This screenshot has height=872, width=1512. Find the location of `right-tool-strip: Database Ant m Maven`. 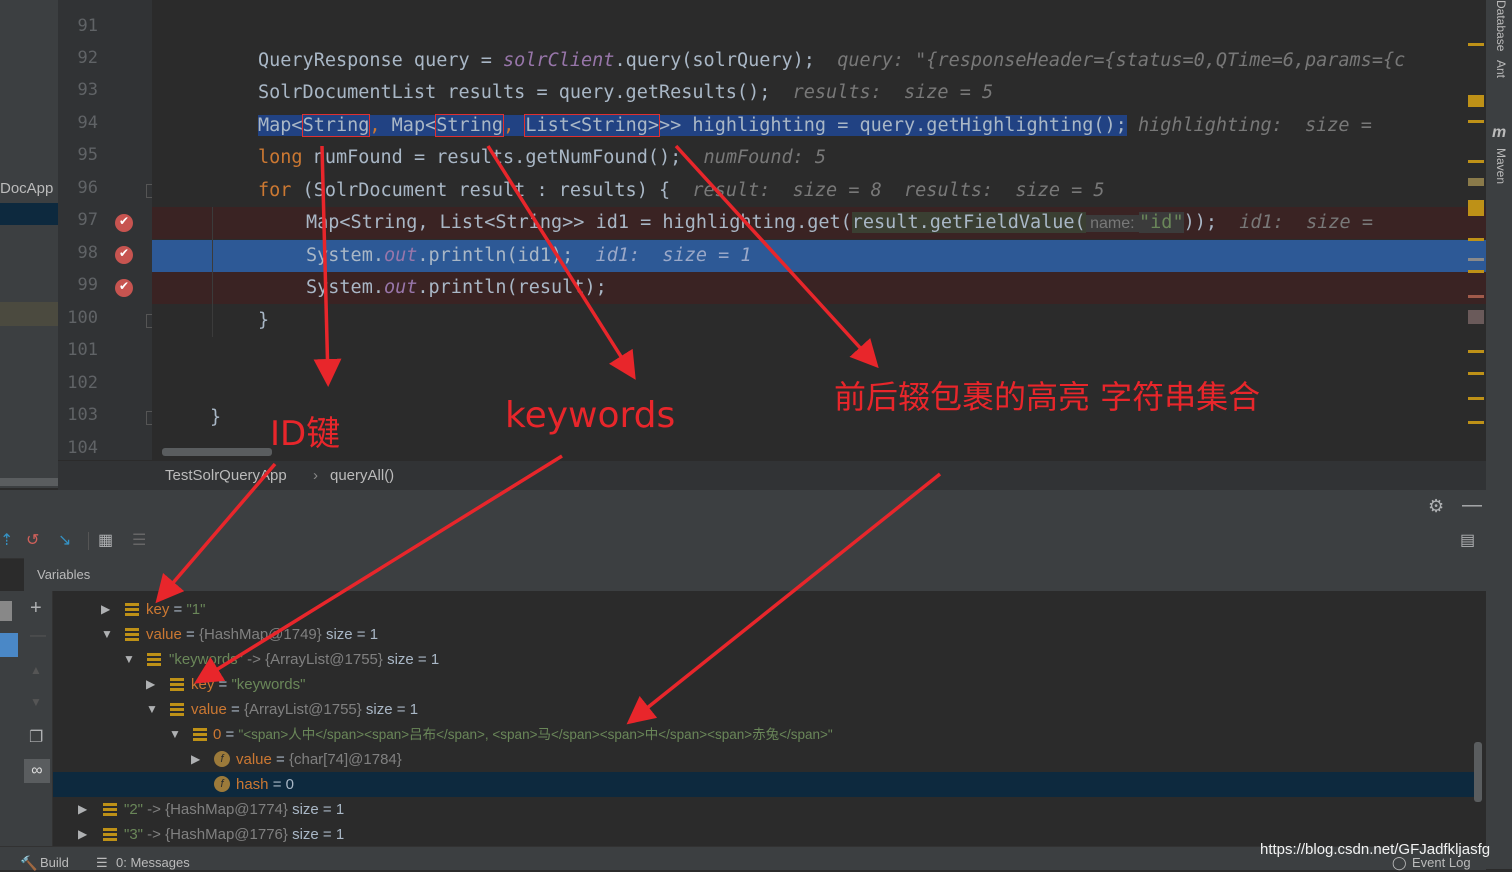

right-tool-strip: Database Ant m Maven is located at coordinates (1499, 434).